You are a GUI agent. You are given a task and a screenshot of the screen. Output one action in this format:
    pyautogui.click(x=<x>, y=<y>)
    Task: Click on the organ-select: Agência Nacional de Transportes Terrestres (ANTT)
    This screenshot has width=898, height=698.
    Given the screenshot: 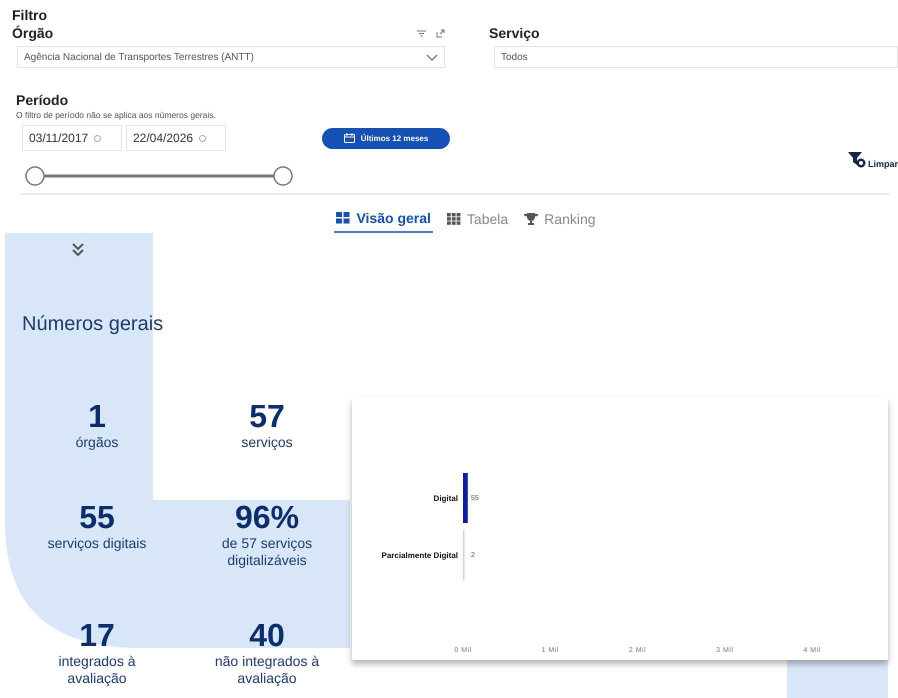 What is the action you would take?
    pyautogui.click(x=231, y=57)
    